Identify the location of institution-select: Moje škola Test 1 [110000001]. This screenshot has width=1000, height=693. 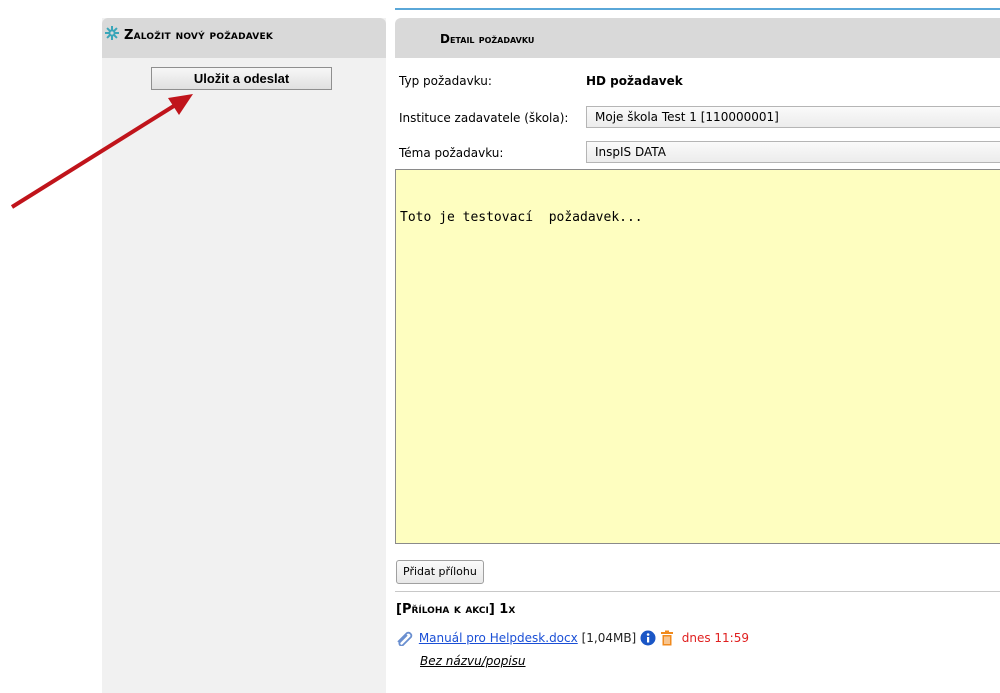
(793, 117).